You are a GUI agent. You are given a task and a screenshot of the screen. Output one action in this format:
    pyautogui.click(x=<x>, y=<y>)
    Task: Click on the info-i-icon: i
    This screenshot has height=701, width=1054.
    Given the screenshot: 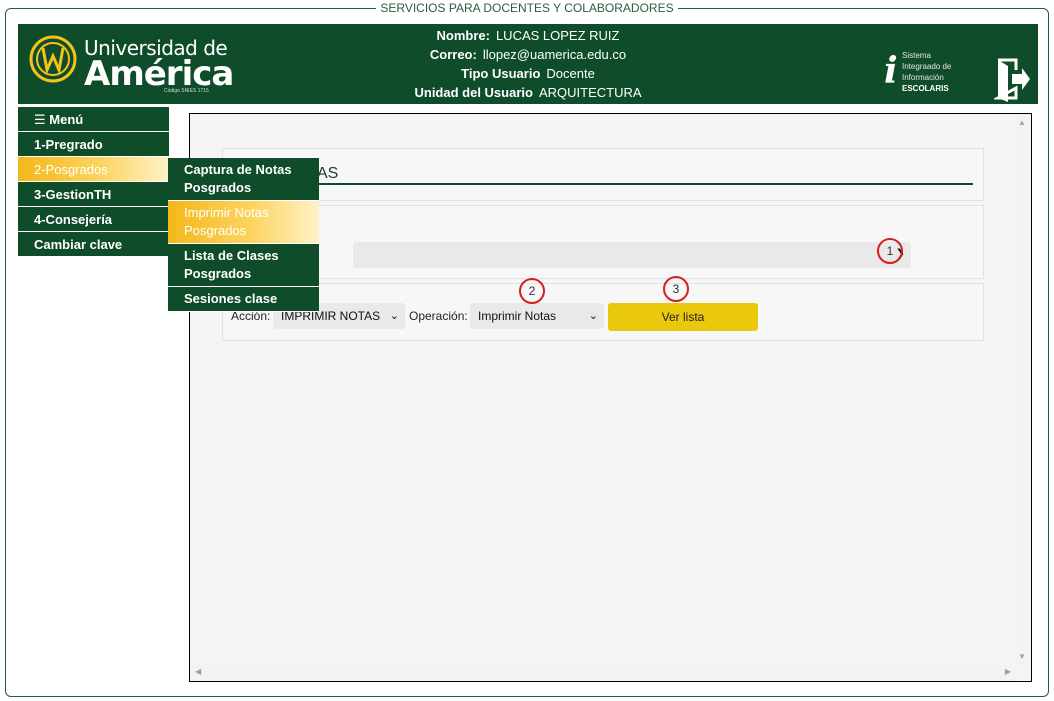 What is the action you would take?
    pyautogui.click(x=891, y=71)
    